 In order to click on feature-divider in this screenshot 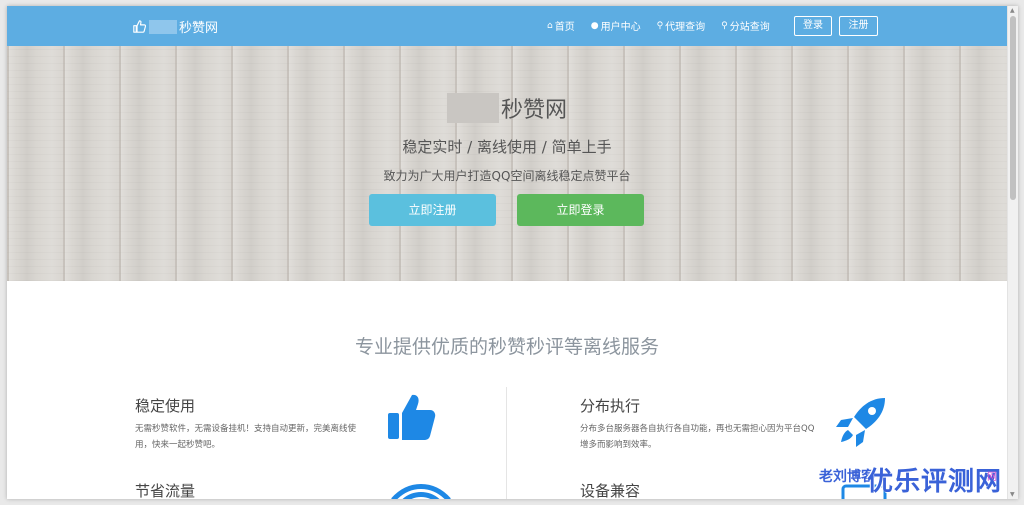, I will do `click(506, 443)`.